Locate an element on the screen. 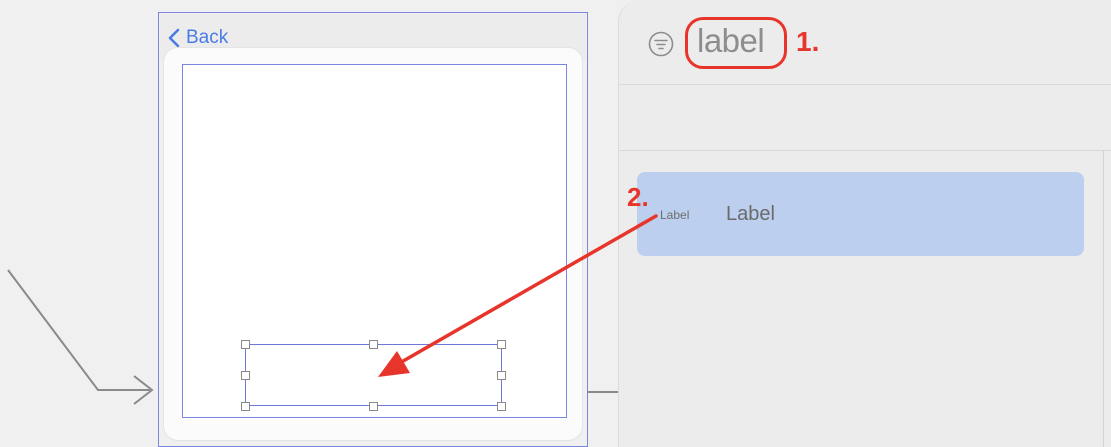 This screenshot has width=1111, height=447. resize-handle-bottom-left is located at coordinates (245, 406).